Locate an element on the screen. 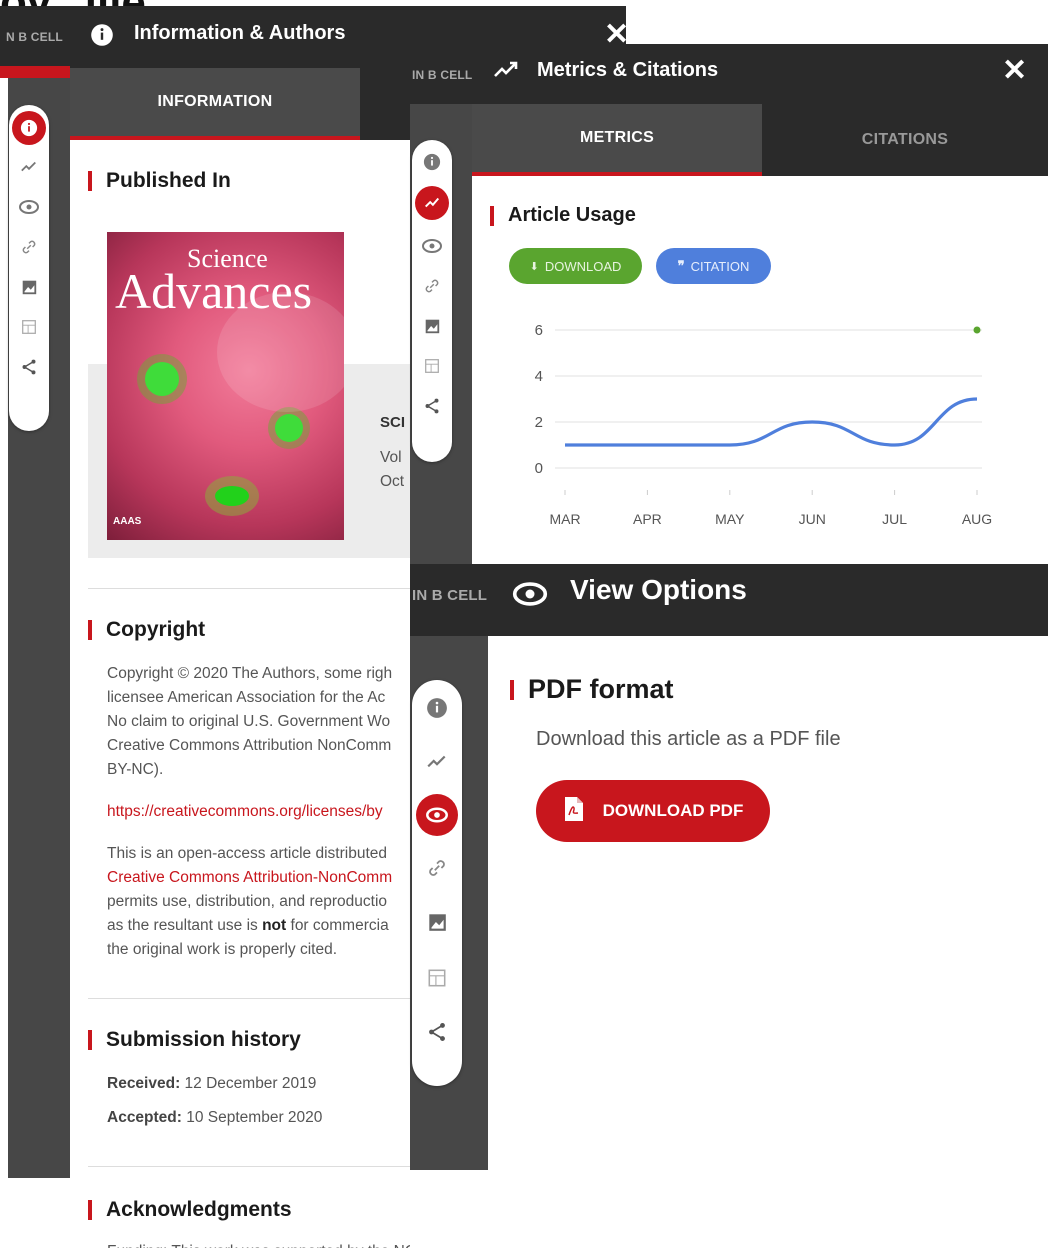  quote-icon: ❞ is located at coordinates (681, 265).